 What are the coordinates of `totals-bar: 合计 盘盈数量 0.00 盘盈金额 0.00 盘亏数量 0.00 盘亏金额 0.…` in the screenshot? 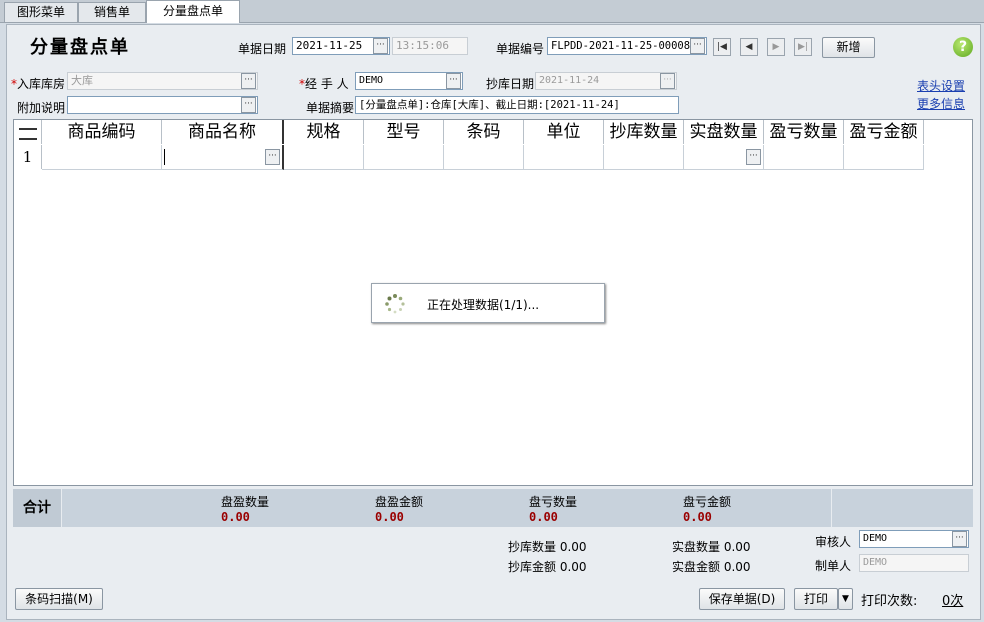 It's located at (493, 508).